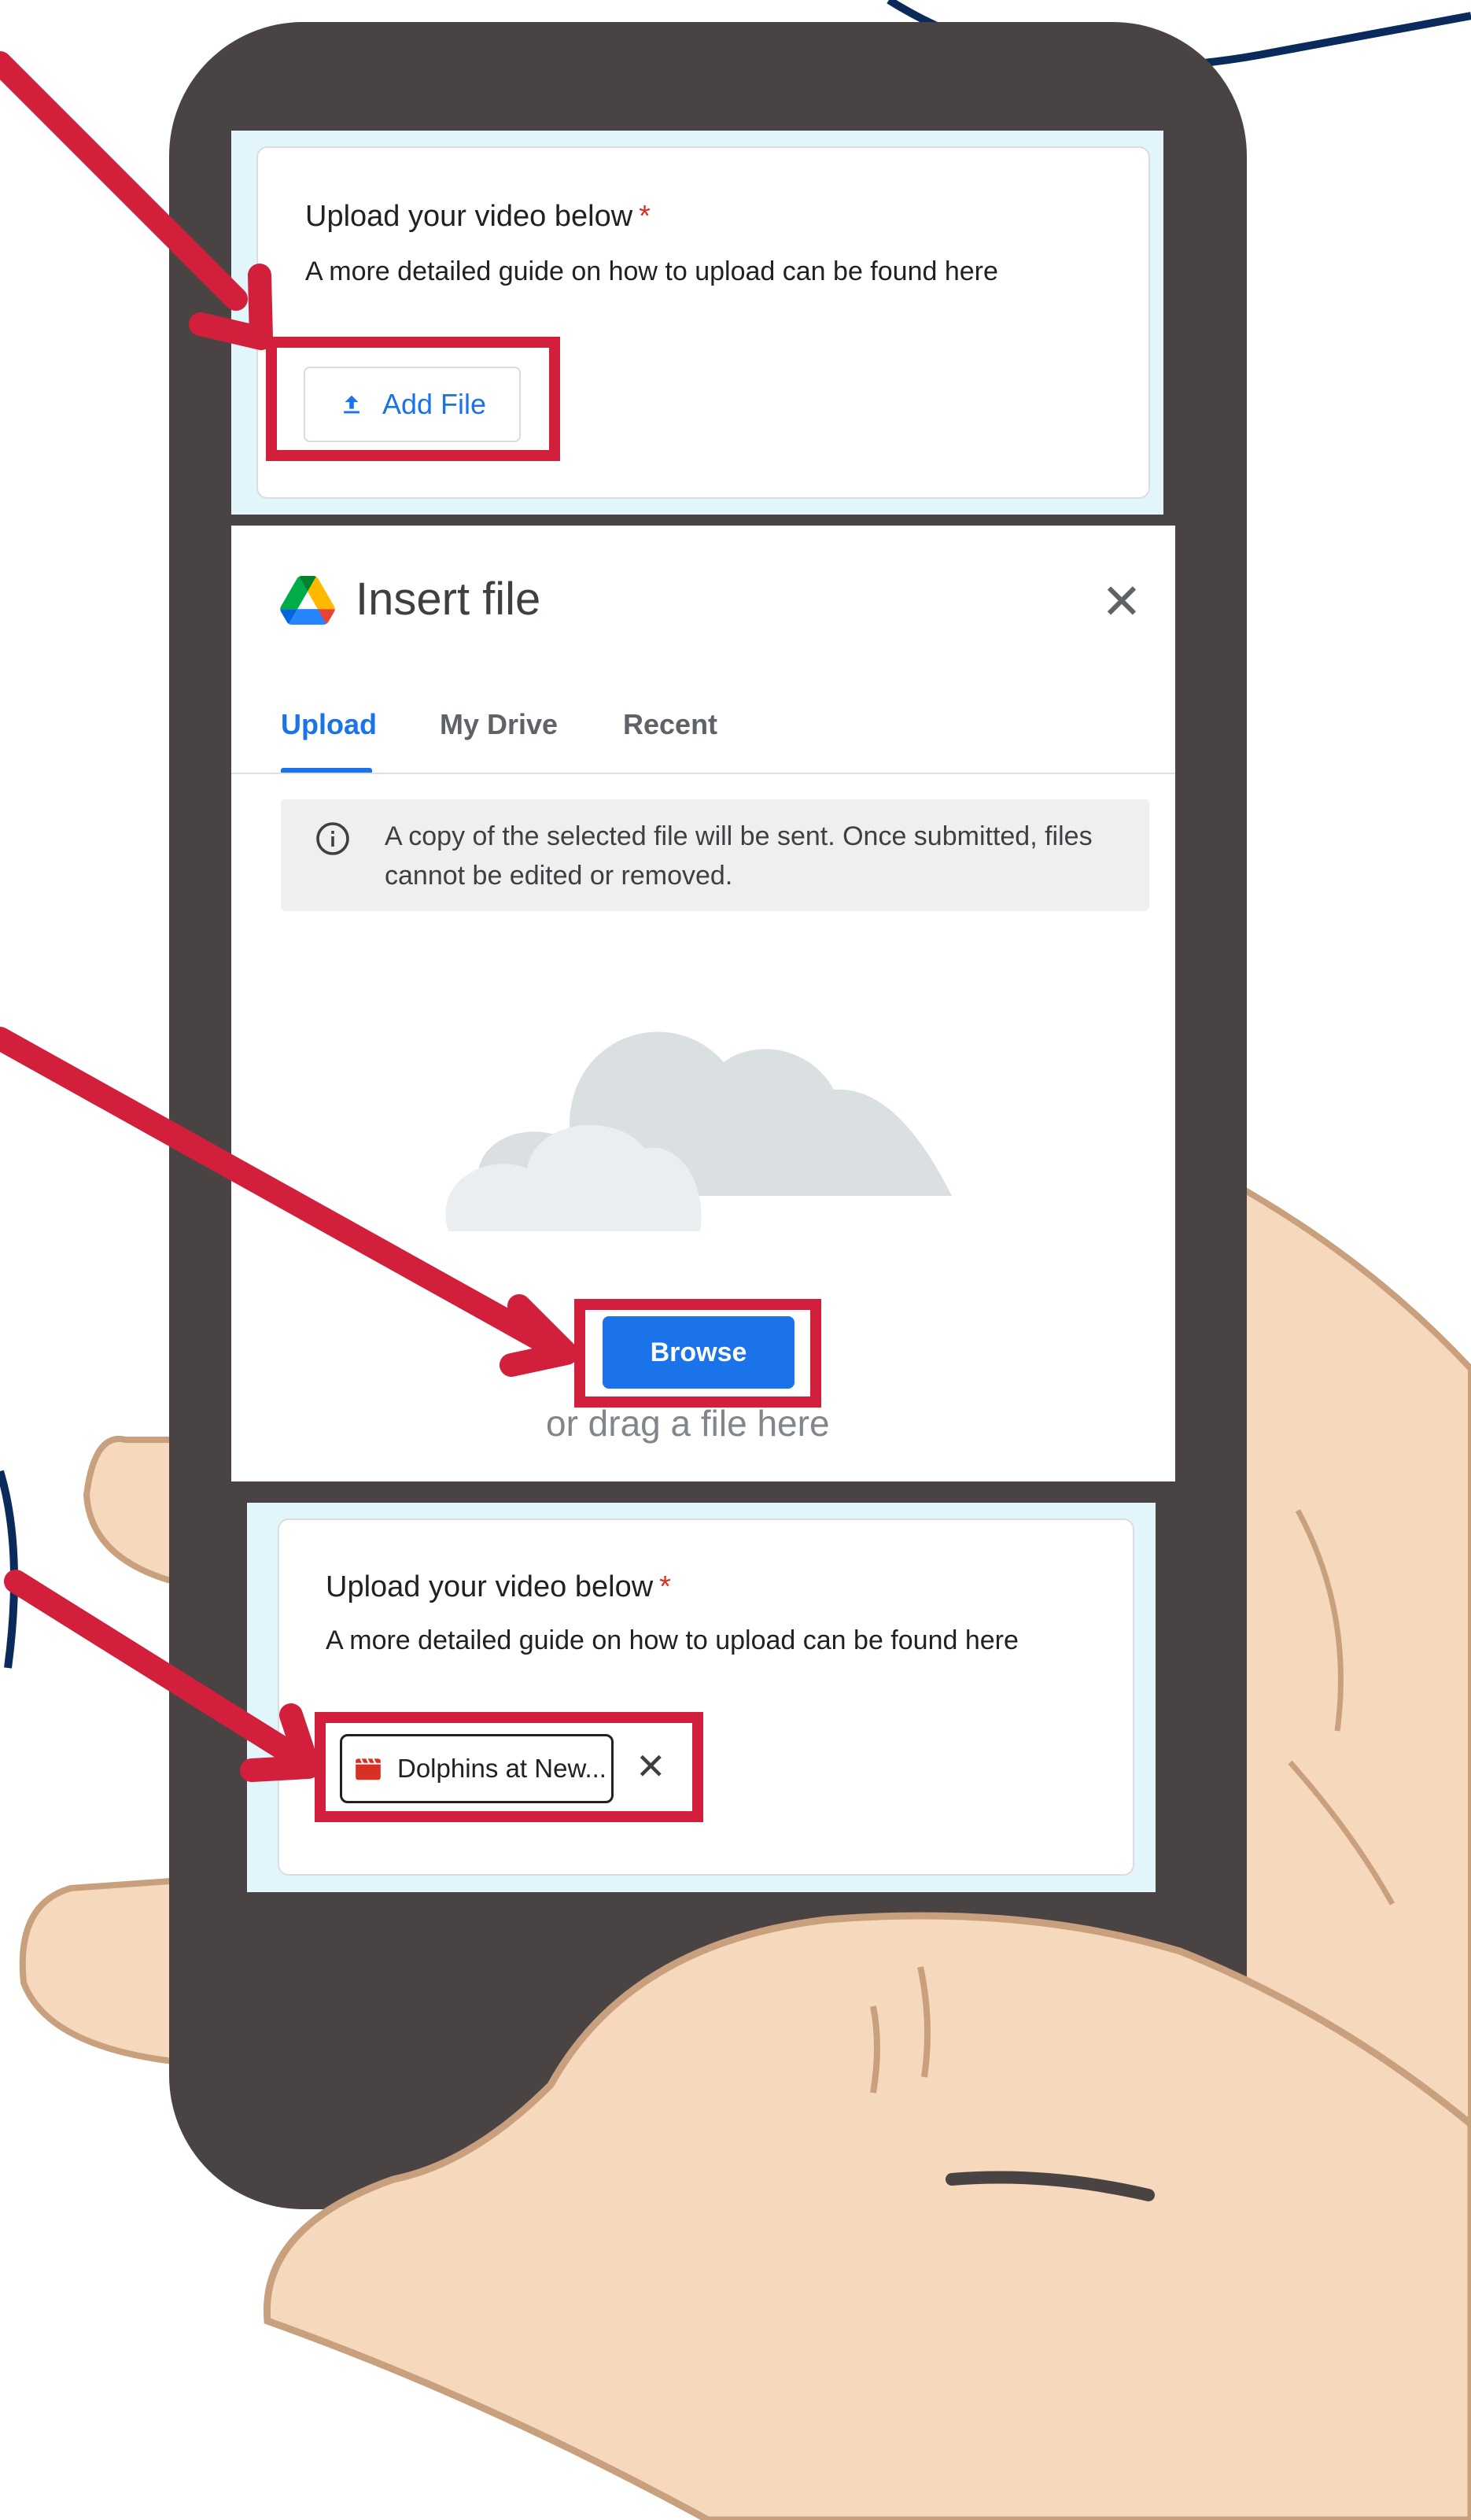 Image resolution: width=1471 pixels, height=2520 pixels. Describe the element at coordinates (124, 181) in the screenshot. I see `arrow-to-add-file` at that location.